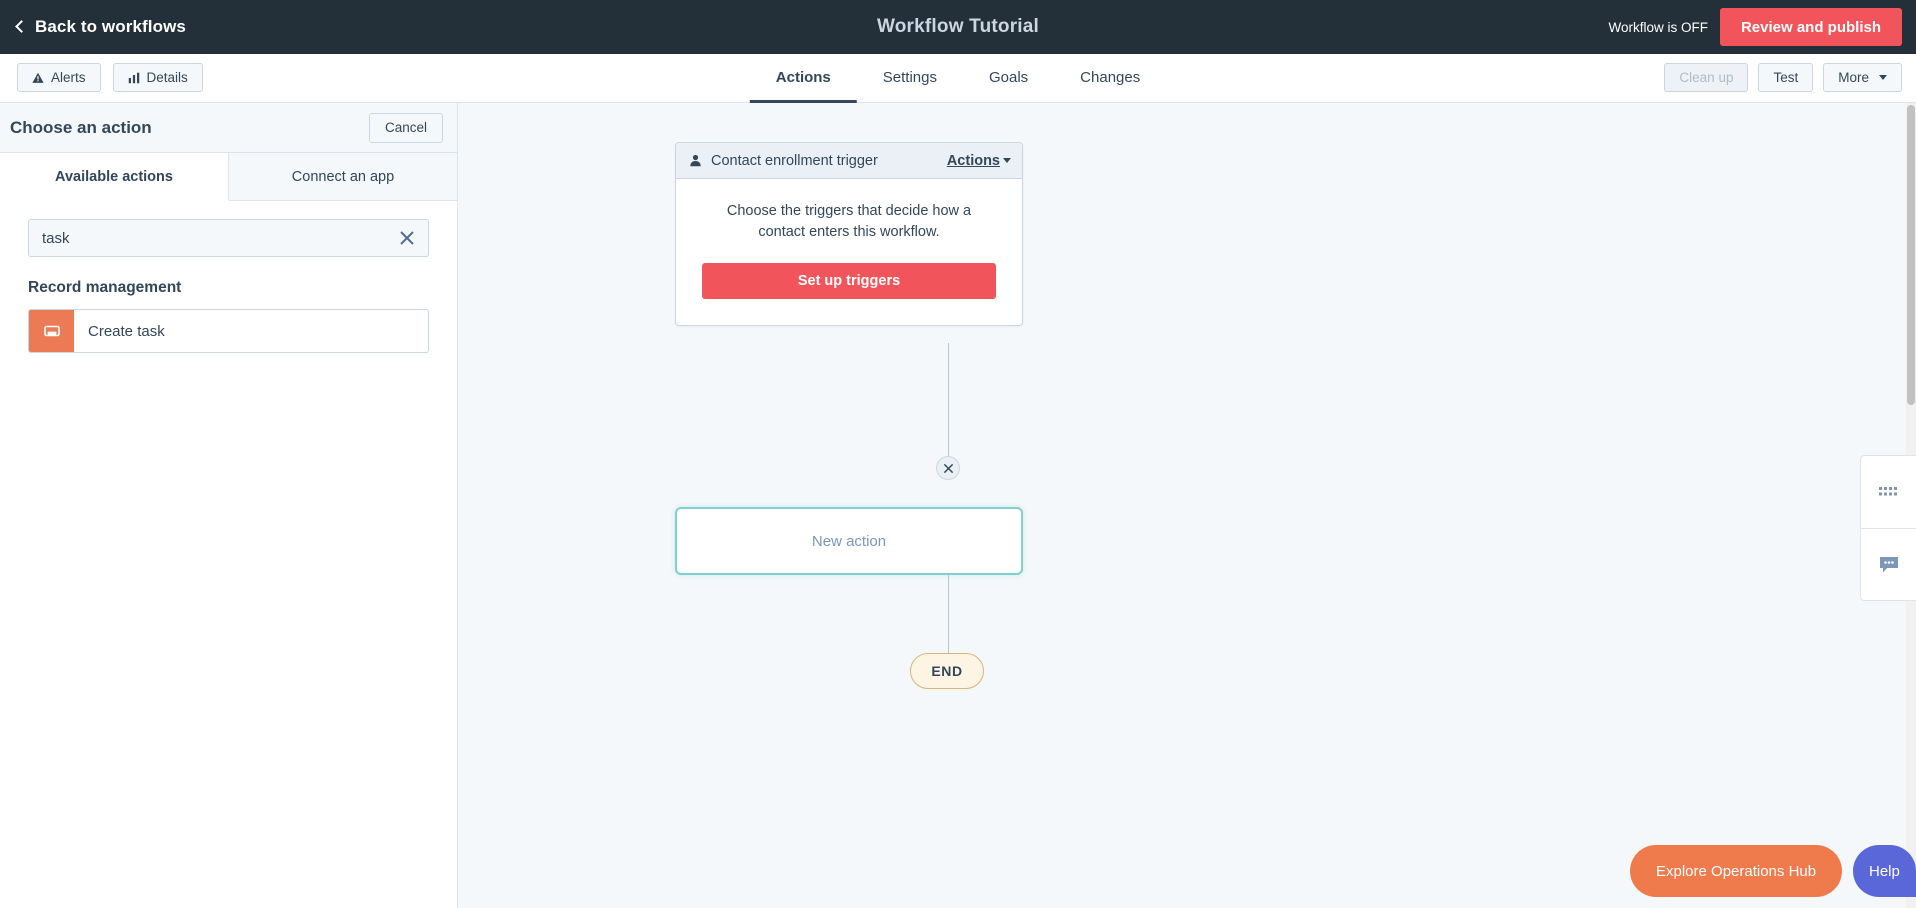  I want to click on group-title-record-management: Record management, so click(105, 287).